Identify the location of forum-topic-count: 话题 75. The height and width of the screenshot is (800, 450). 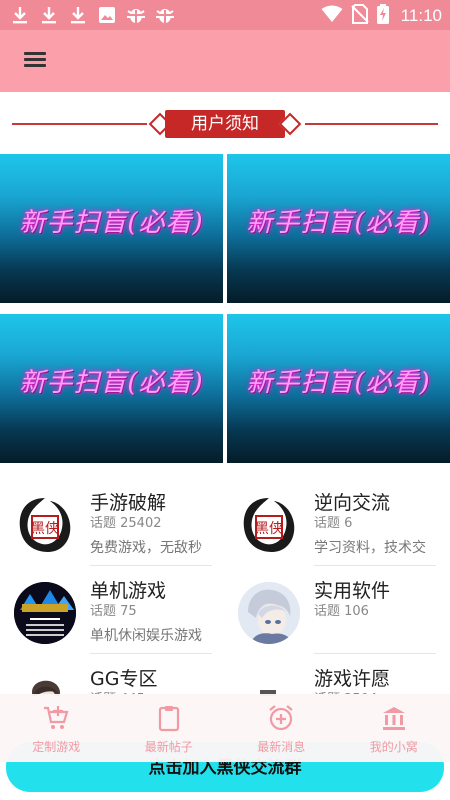
(113, 611).